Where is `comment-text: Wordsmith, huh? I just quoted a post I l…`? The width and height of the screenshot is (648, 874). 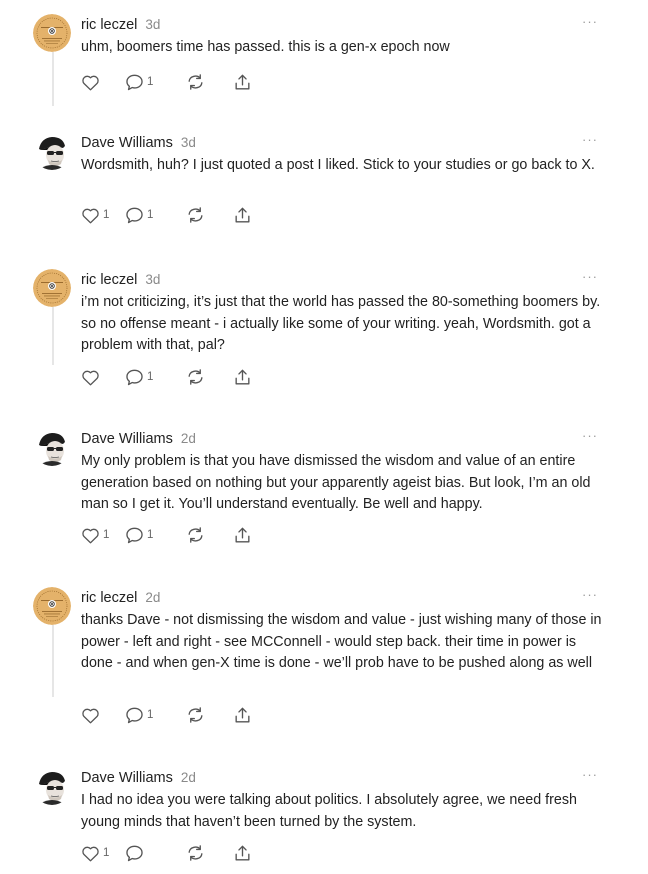
comment-text: Wordsmith, huh? I just quoted a post I l… is located at coordinates (338, 165).